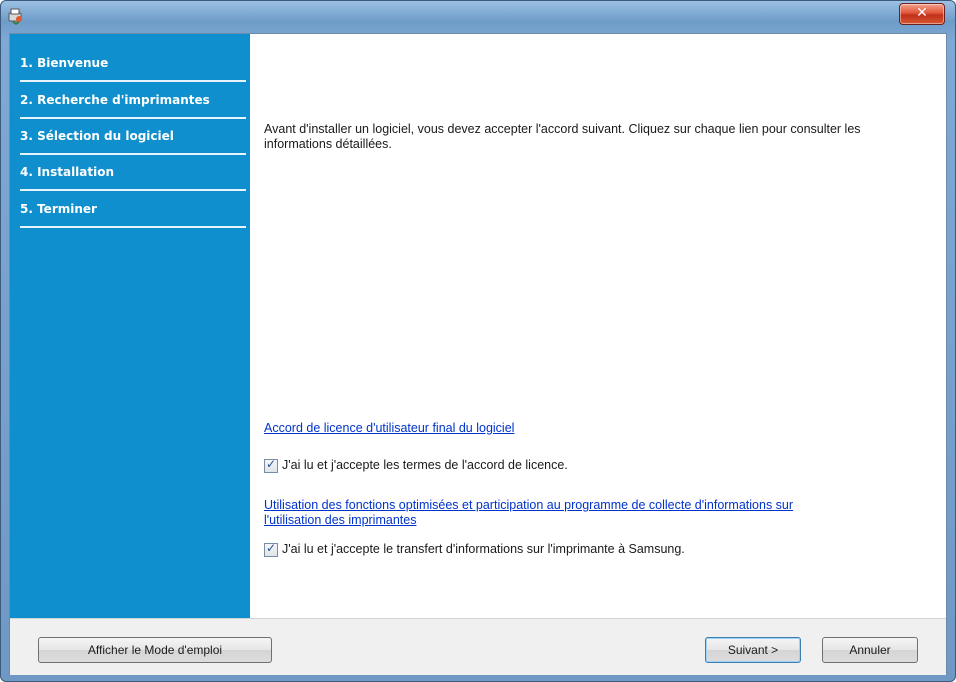  Describe the element at coordinates (528, 520) in the screenshot. I see `data-collection-link-line2: l'utilisation des imprimantes` at that location.